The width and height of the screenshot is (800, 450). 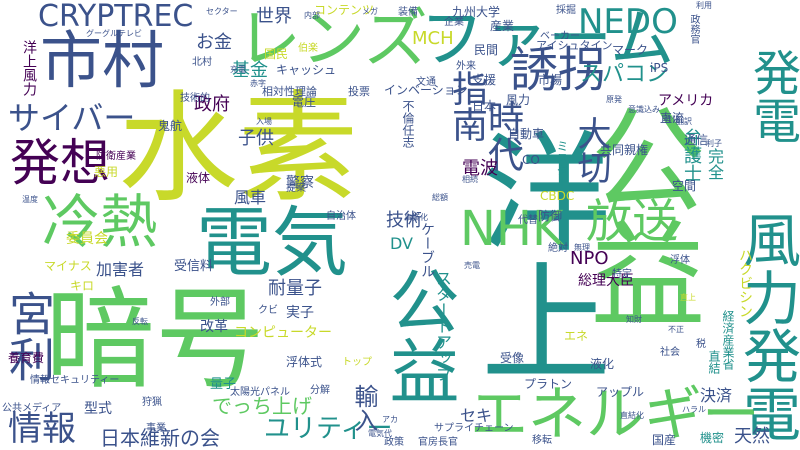 I want to click on word: 不倫任志, so click(x=408, y=124).